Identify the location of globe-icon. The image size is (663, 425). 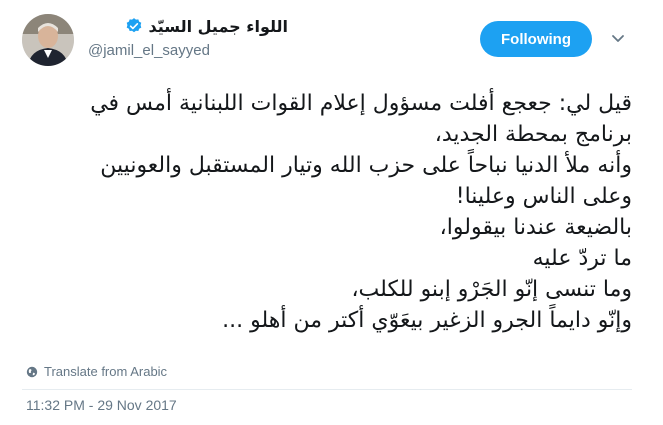
(32, 371).